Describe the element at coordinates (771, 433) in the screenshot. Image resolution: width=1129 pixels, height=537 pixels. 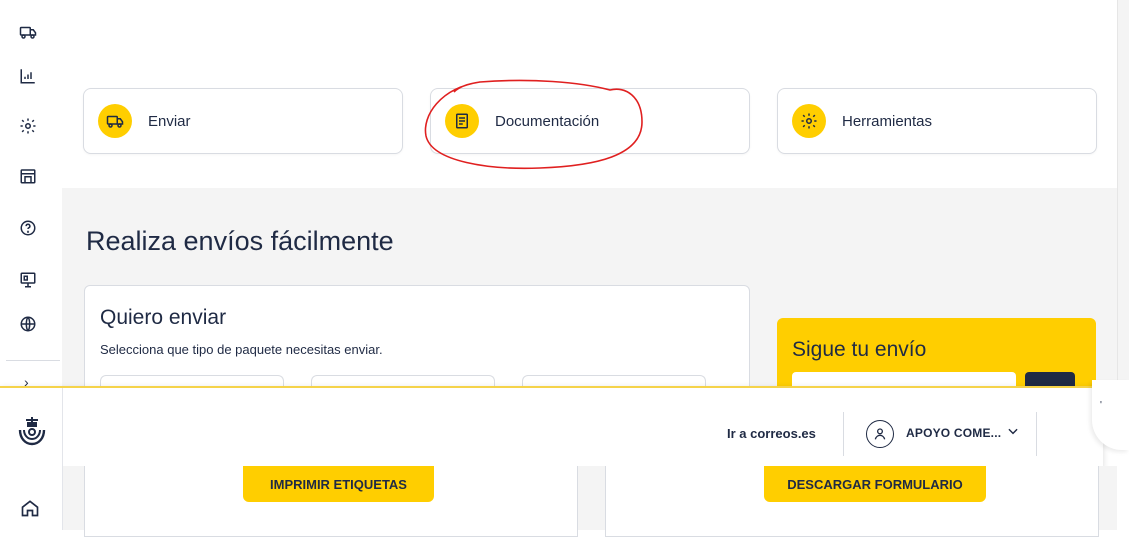
I see `correos-link: Ir a correos.es` at that location.